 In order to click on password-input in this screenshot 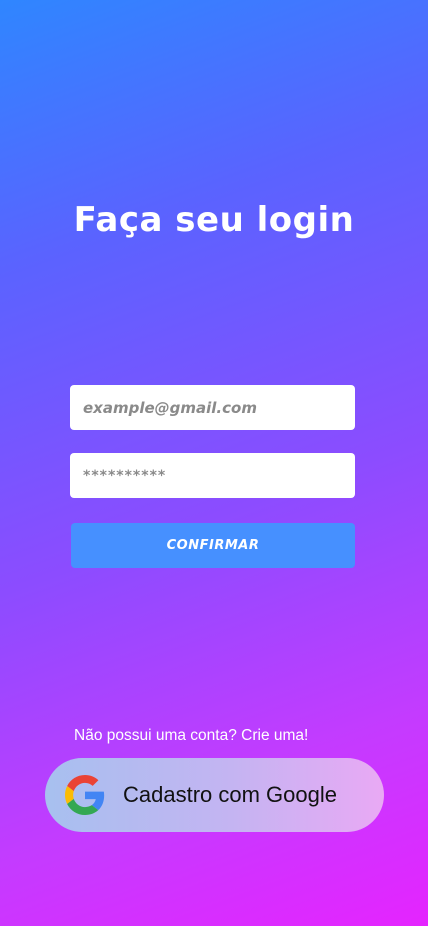, I will do `click(212, 475)`.